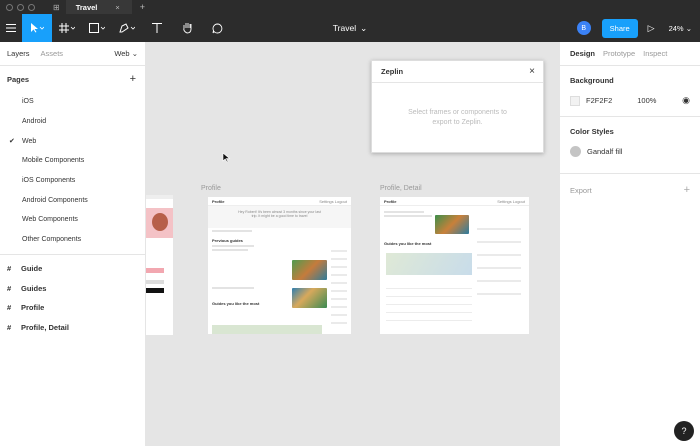 This screenshot has width=700, height=446. I want to click on tab-travel: Travel ×, so click(98, 7).